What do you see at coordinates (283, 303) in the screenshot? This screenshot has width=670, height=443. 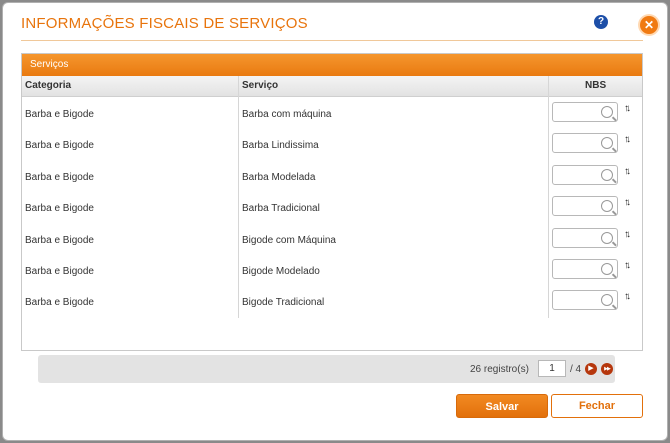 I see `row-service: Bigode Tradicional` at bounding box center [283, 303].